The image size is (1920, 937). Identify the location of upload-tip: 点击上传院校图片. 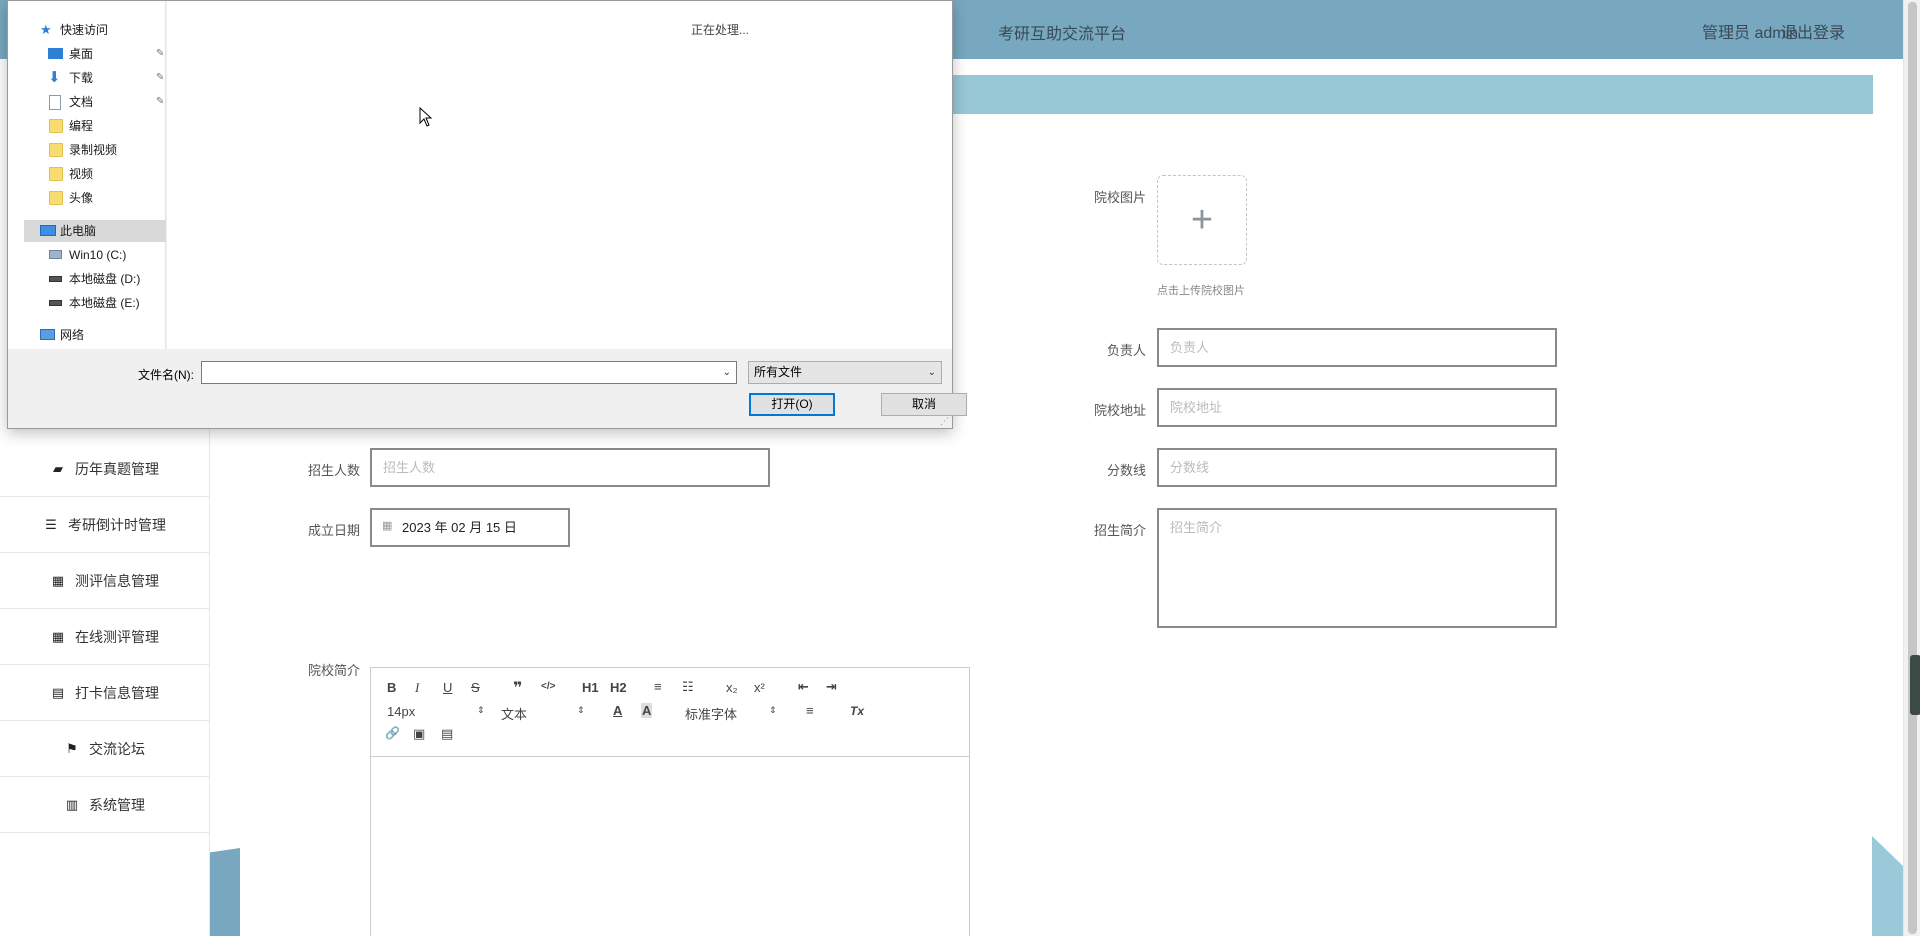
(1201, 291).